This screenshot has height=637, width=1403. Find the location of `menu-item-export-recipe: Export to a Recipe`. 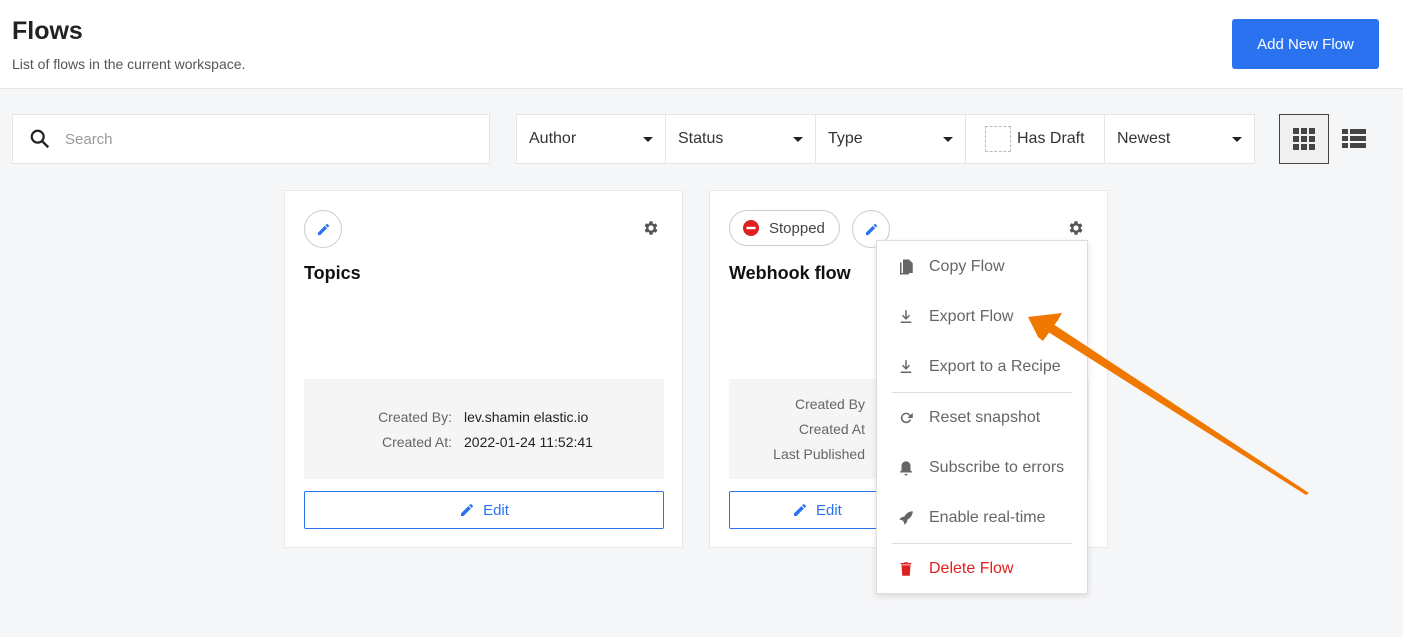

menu-item-export-recipe: Export to a Recipe is located at coordinates (982, 367).